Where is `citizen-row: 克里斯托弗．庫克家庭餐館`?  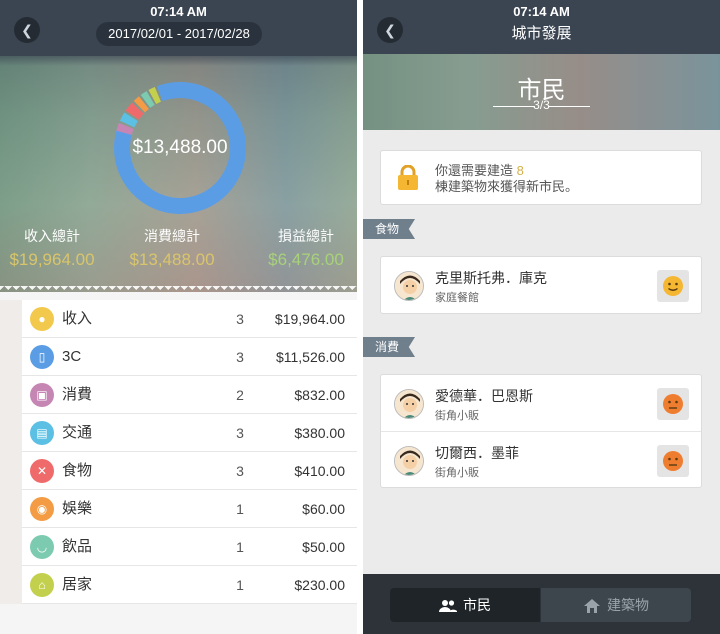 citizen-row: 克里斯托弗．庫克家庭餐館 is located at coordinates (541, 285).